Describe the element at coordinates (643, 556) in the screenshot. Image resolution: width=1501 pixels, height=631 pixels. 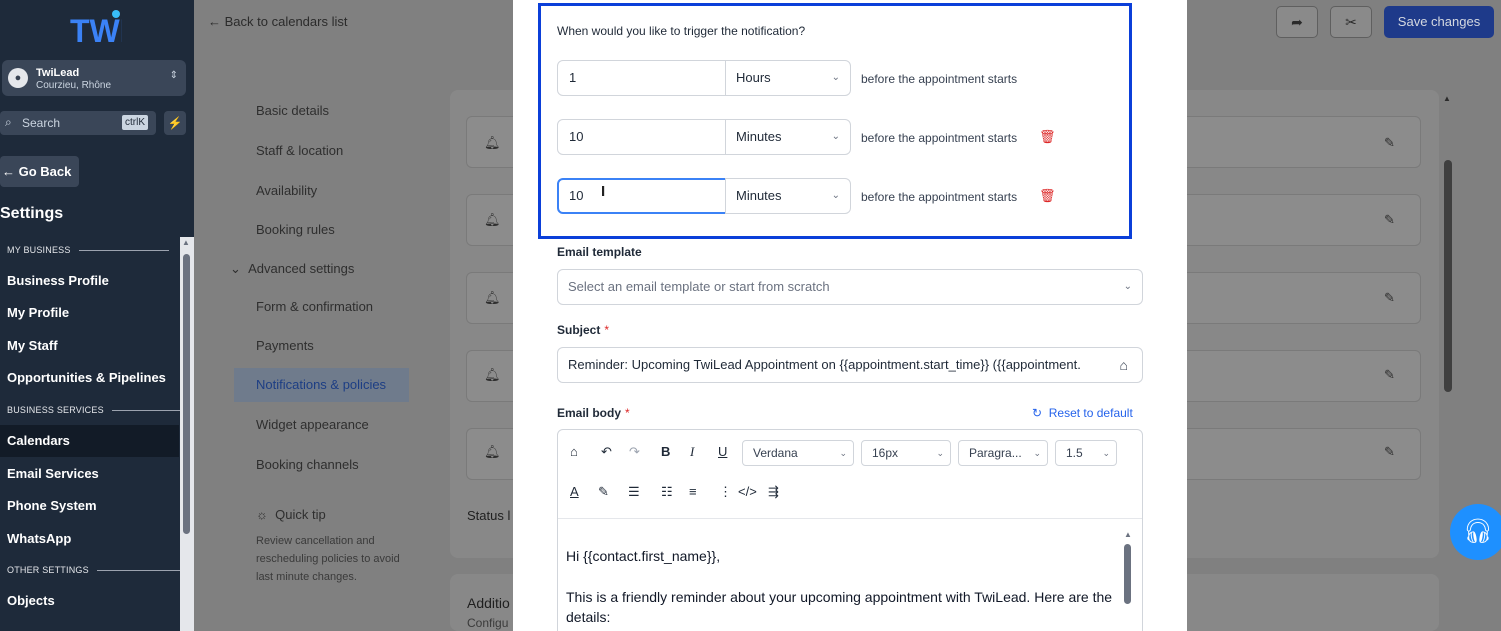
I see `email-body-line: Hi {{contact.first_name}},` at that location.